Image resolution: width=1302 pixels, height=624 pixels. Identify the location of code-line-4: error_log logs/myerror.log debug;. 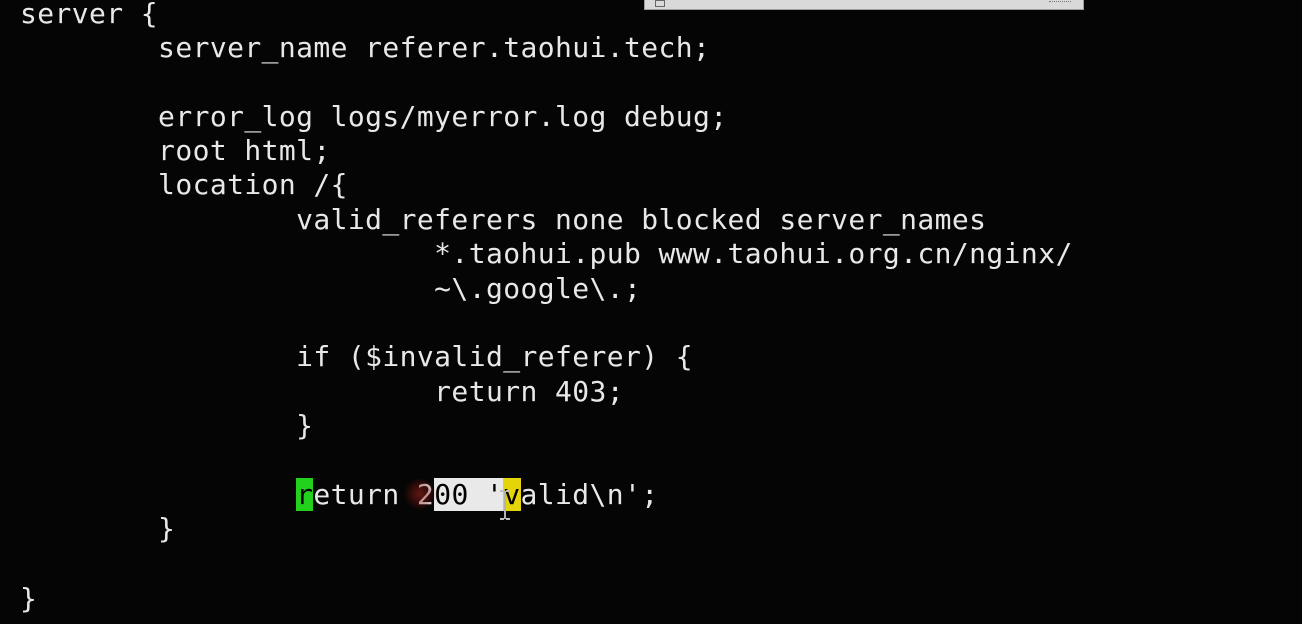
(374, 117).